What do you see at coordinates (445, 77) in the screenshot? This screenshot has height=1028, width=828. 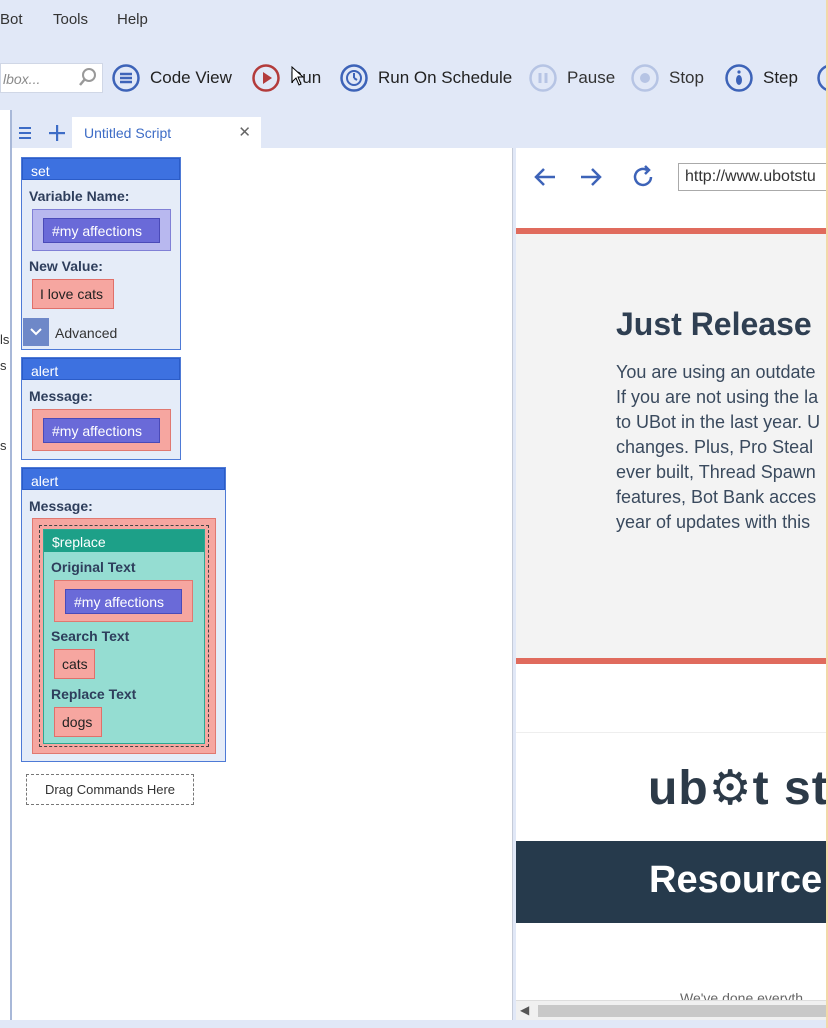 I see `run-on-schedule-label: Run On Schedule` at bounding box center [445, 77].